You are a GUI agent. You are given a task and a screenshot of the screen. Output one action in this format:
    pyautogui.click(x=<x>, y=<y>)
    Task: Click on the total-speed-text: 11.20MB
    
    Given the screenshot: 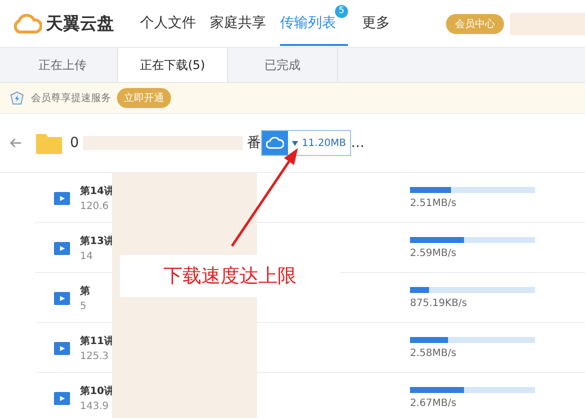 What is the action you would take?
    pyautogui.click(x=324, y=143)
    